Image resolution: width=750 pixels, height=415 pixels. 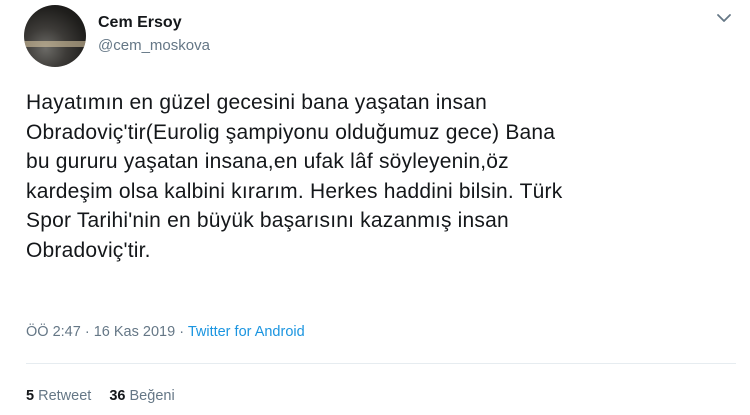 I want to click on tweet-stats: 5 Retweet 36 Beğeni, so click(x=107, y=396).